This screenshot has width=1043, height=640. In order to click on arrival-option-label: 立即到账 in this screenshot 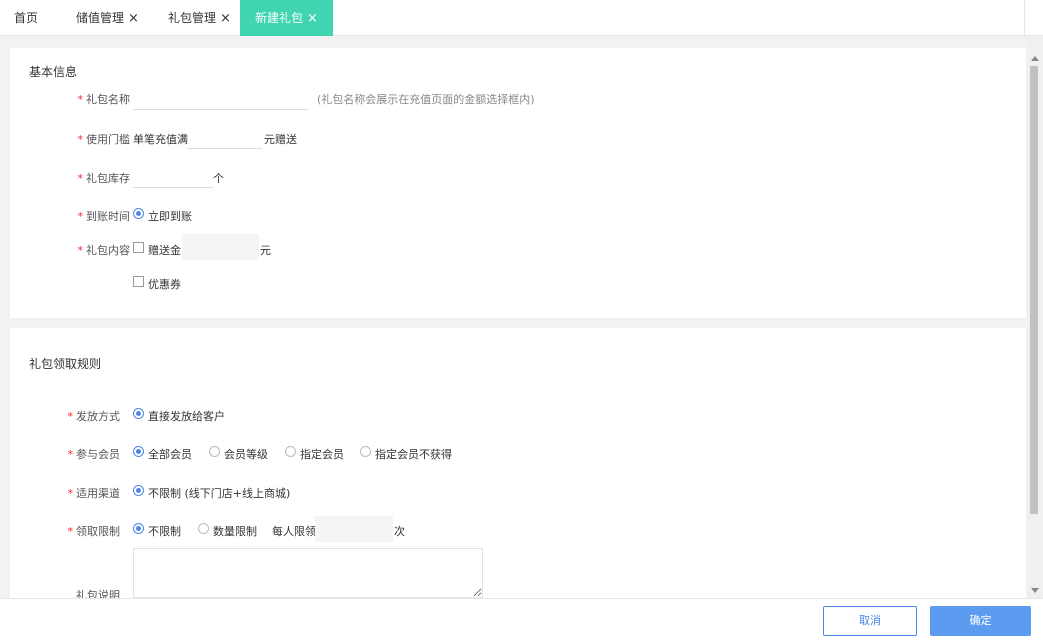, I will do `click(170, 216)`.